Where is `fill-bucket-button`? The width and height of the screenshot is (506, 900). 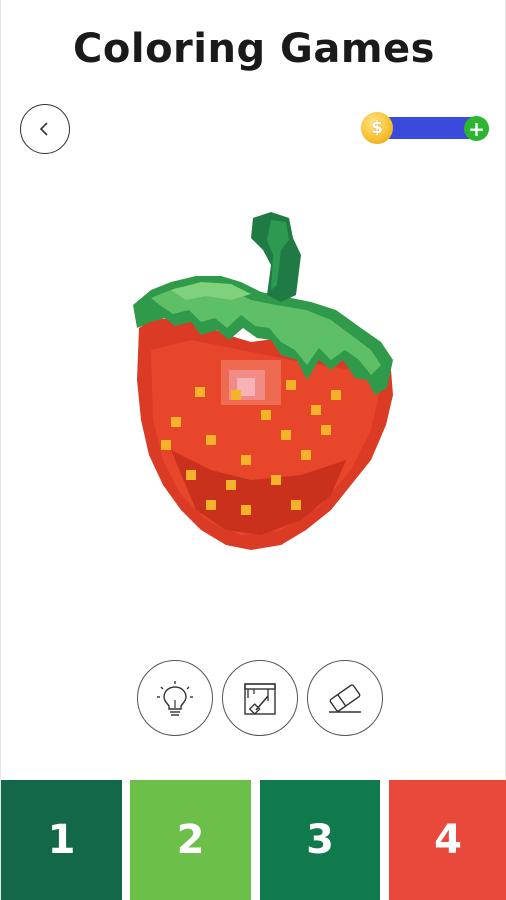
fill-bucket-button is located at coordinates (260, 698).